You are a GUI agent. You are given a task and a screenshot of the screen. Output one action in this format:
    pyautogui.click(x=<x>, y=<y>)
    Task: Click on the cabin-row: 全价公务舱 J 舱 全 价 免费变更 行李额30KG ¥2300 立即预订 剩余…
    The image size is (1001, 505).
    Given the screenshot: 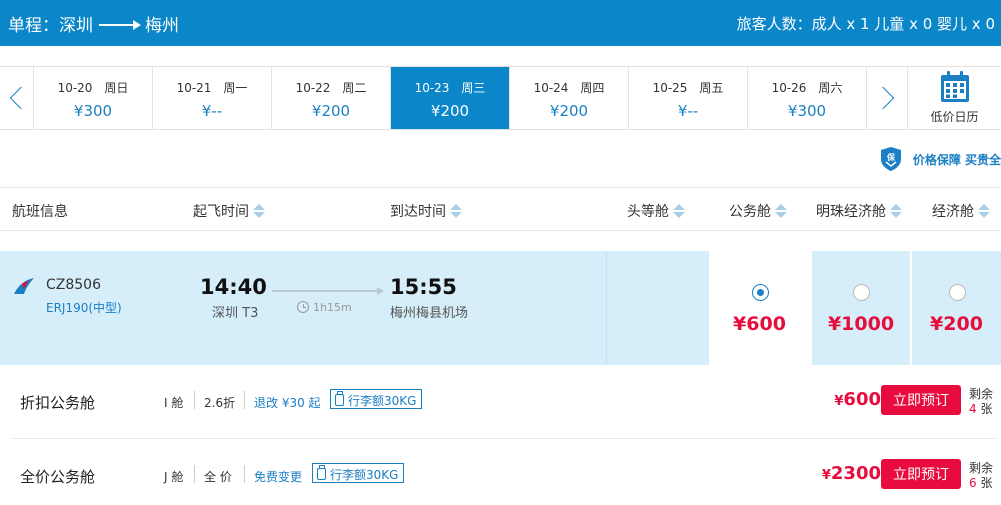 What is the action you would take?
    pyautogui.click(x=504, y=473)
    